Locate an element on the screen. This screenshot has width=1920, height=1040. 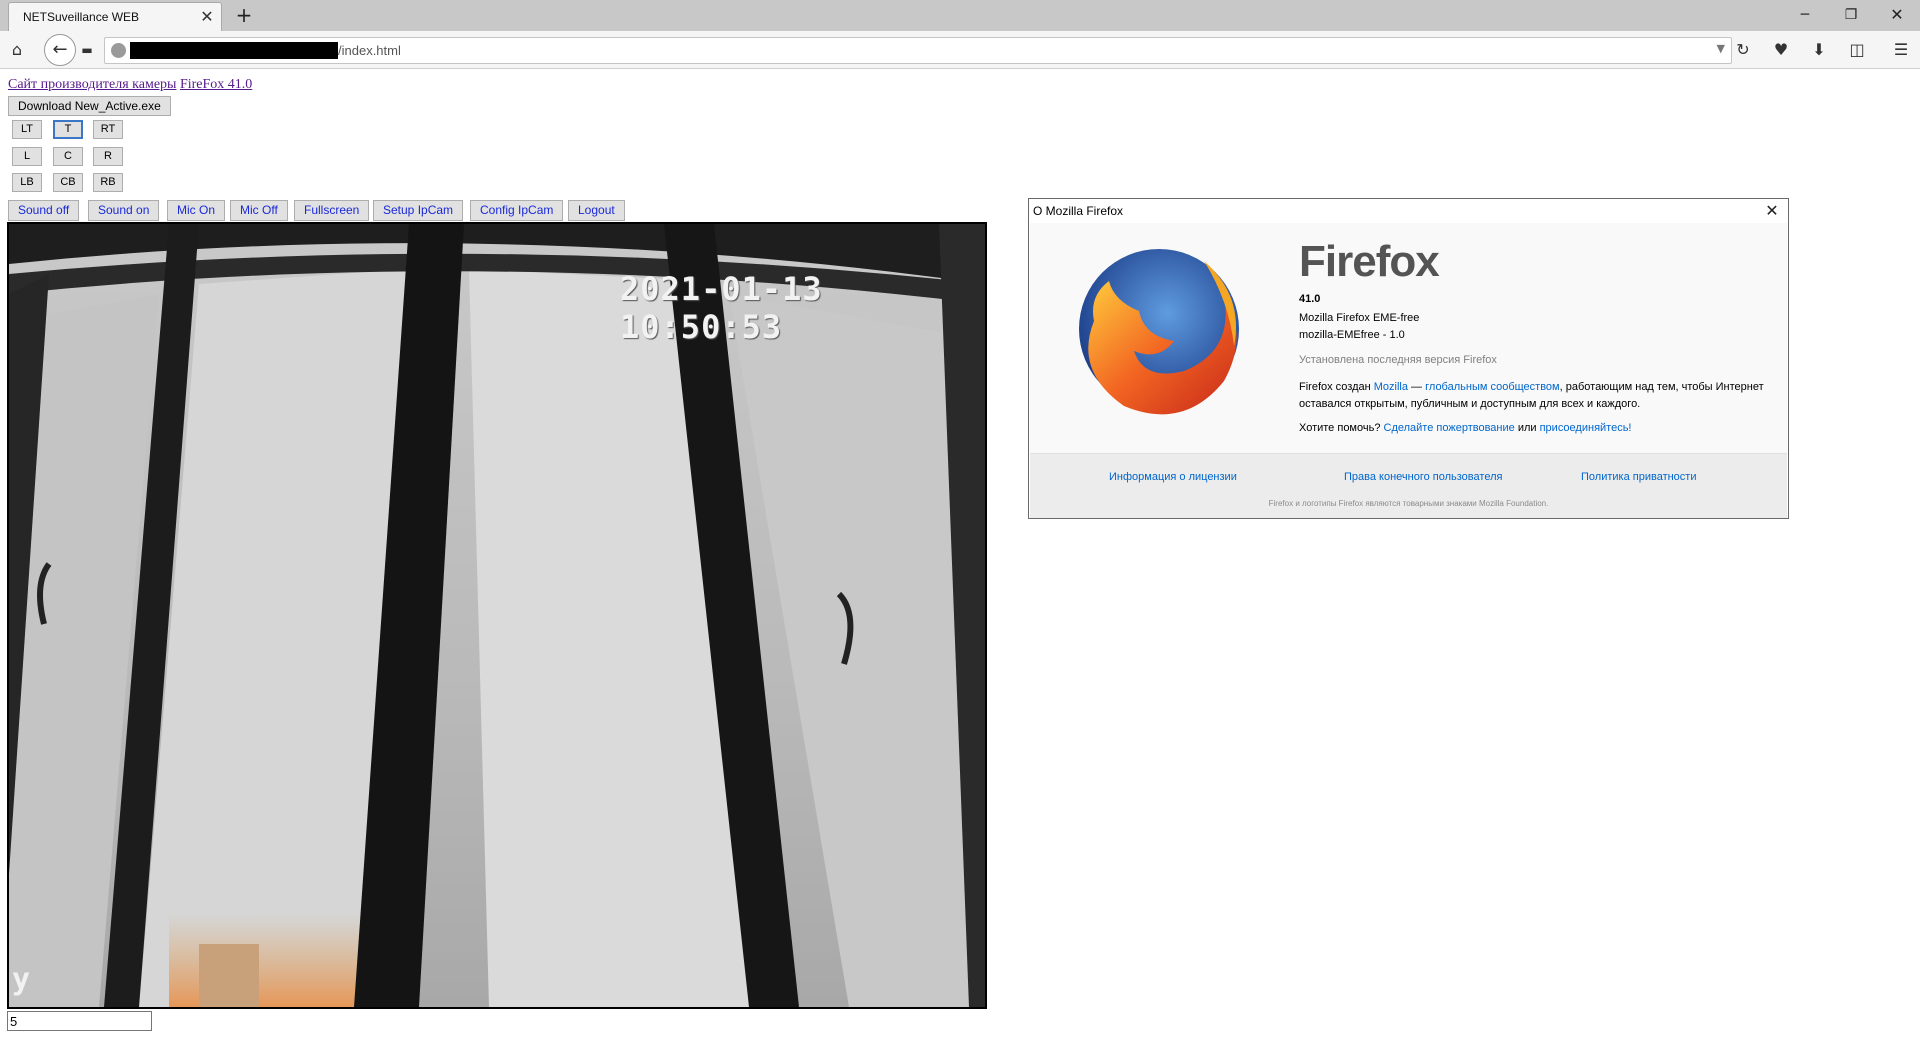
navigation-toolbar: ⌂ ← ▬ /index.html ▼ ↻ ♥ ⬇ ◫ ☰ is located at coordinates (960, 50).